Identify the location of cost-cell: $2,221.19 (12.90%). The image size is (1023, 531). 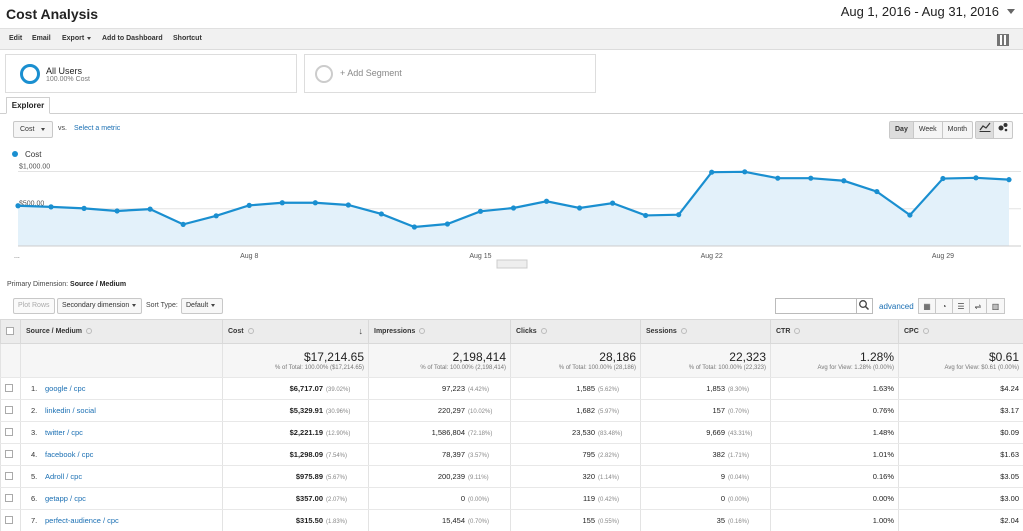
(295, 432).